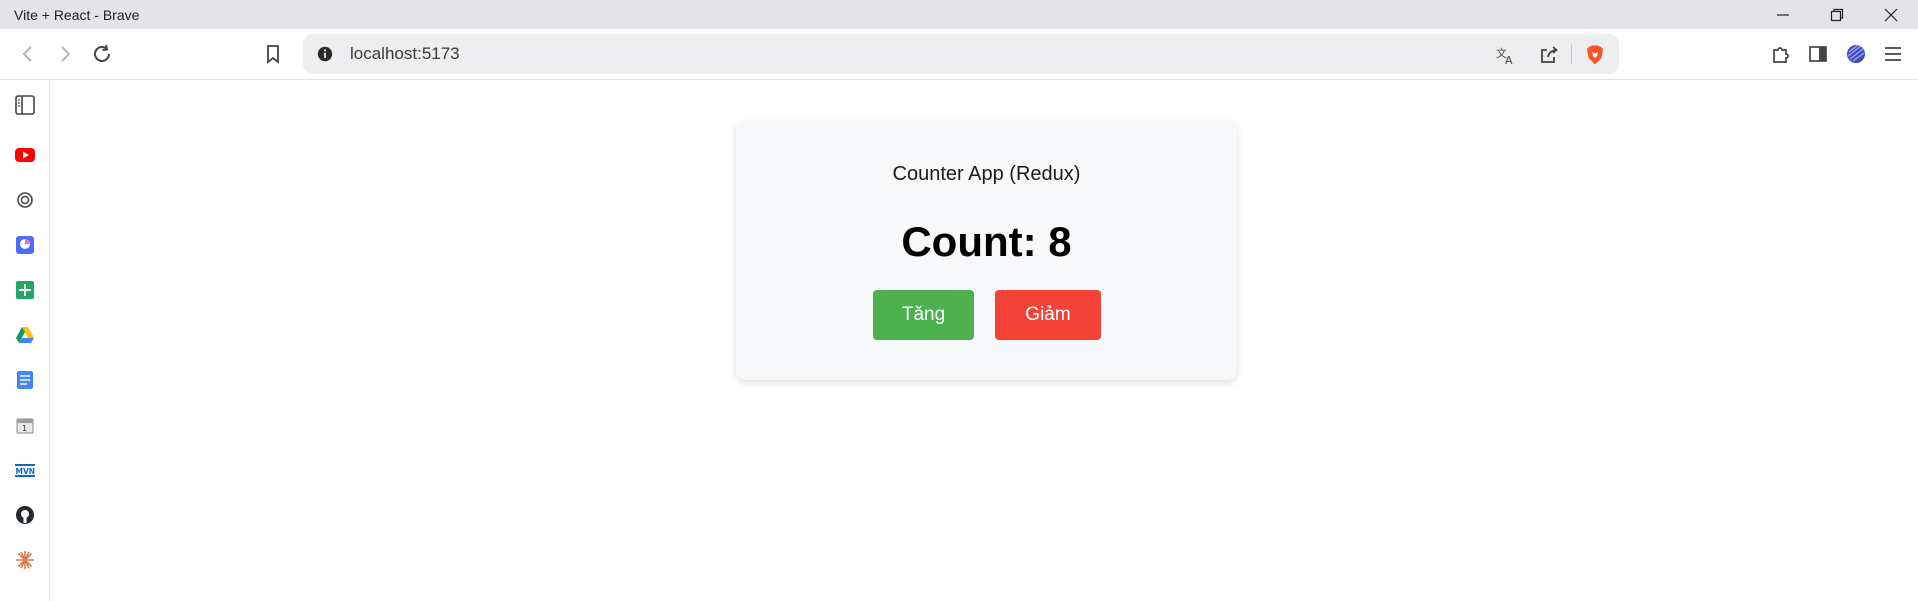 The height and width of the screenshot is (601, 1918). What do you see at coordinates (1509, 60) in the screenshot?
I see `svg-text: A` at bounding box center [1509, 60].